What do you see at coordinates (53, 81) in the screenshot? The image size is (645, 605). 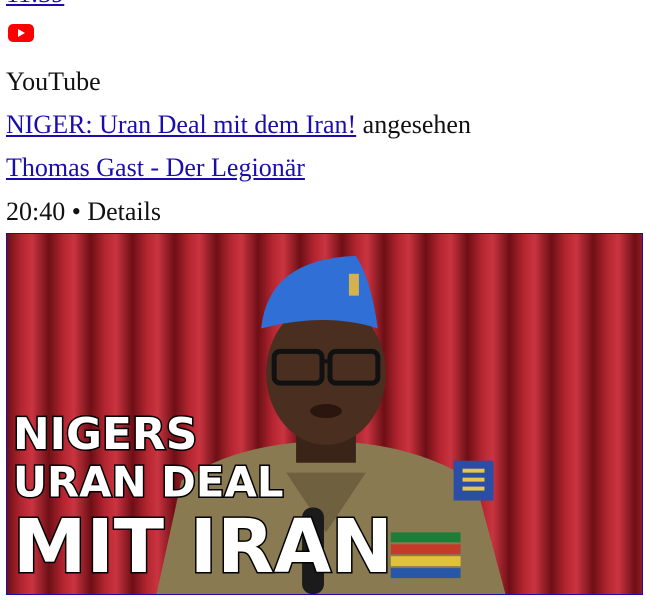 I see `source-label: YouTube` at bounding box center [53, 81].